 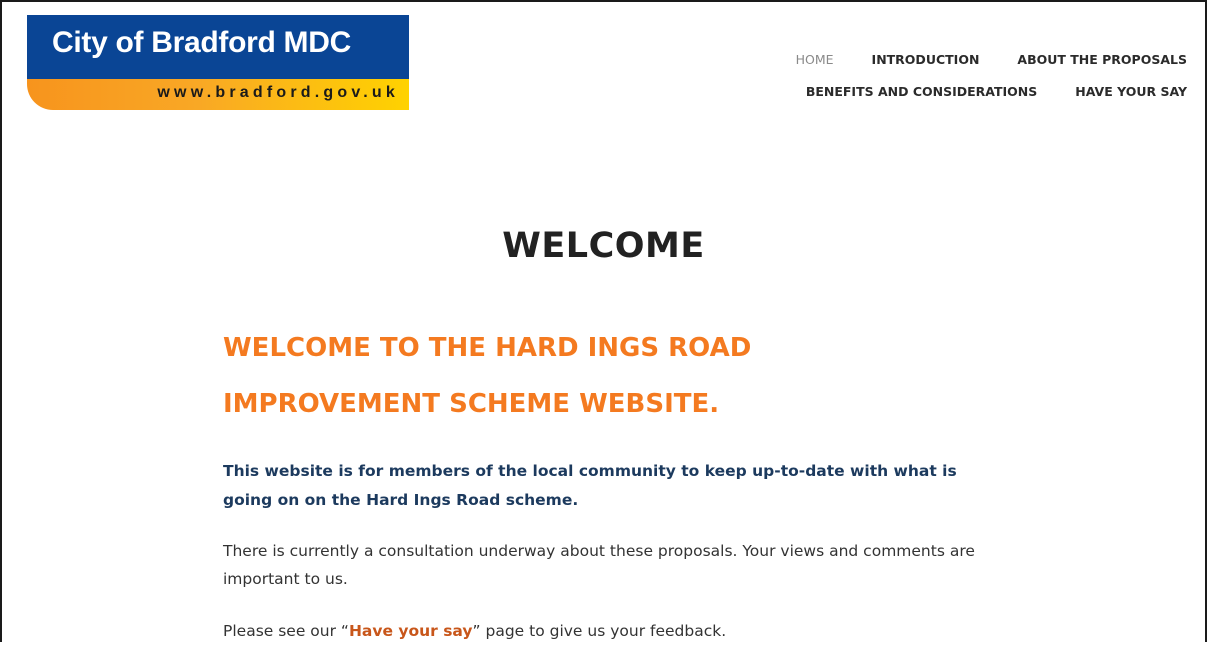 What do you see at coordinates (599, 631) in the screenshot?
I see `feedback-text-after: ” page to give us your feedback.` at bounding box center [599, 631].